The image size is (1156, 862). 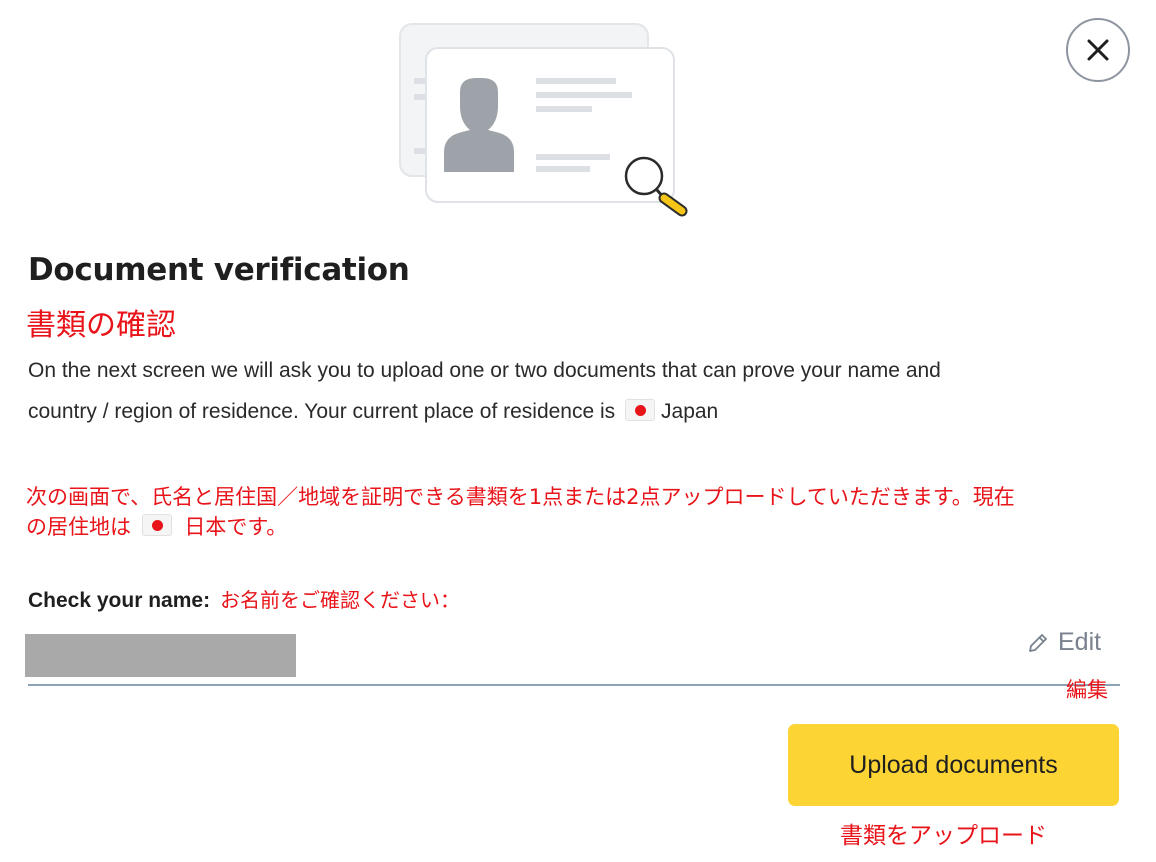 What do you see at coordinates (101, 325) in the screenshot?
I see `page-title-translation: 書類の確認` at bounding box center [101, 325].